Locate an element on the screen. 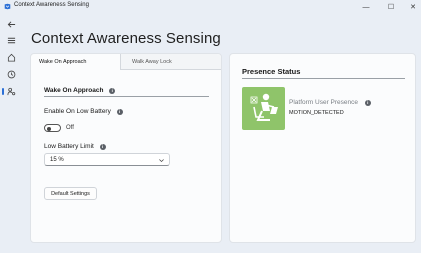  settings-tabs: Wake On Approach Walk Away Lock is located at coordinates (126, 62).